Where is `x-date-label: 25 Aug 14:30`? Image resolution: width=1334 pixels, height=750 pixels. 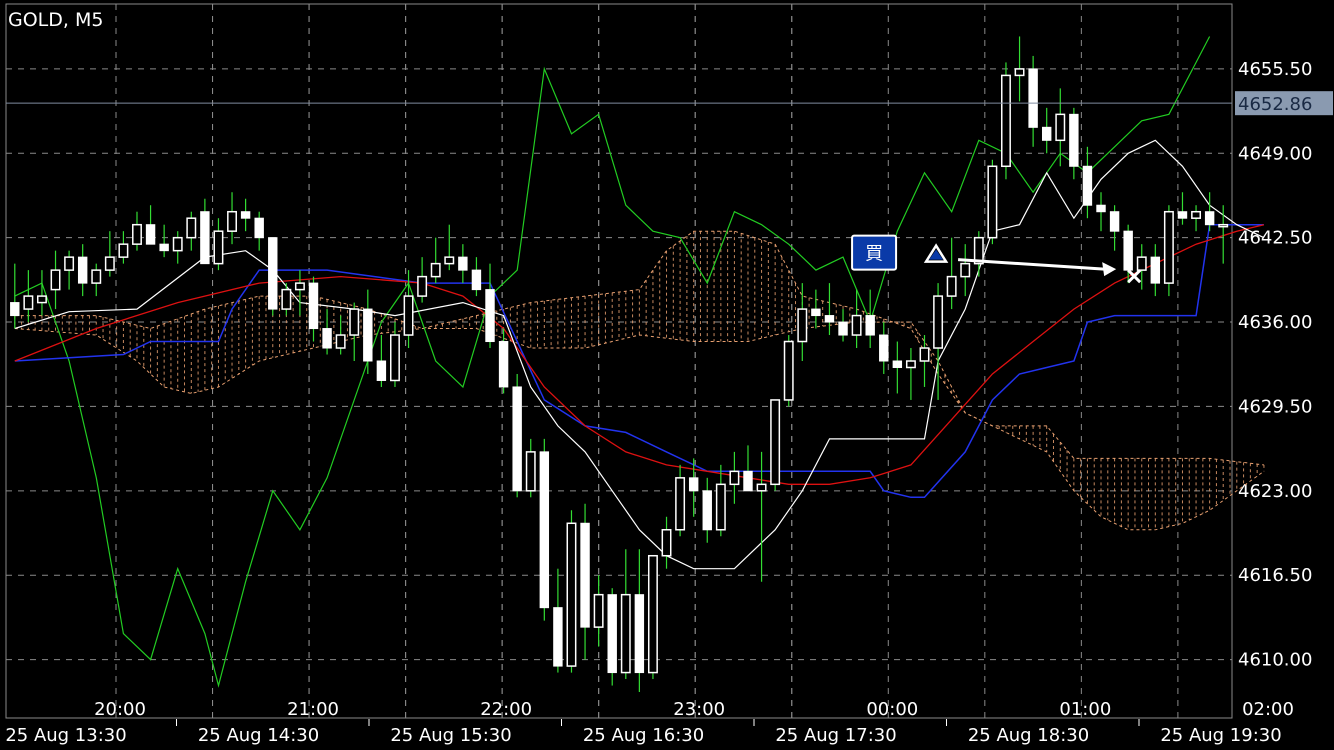
x-date-label: 25 Aug 14:30 is located at coordinates (258, 735).